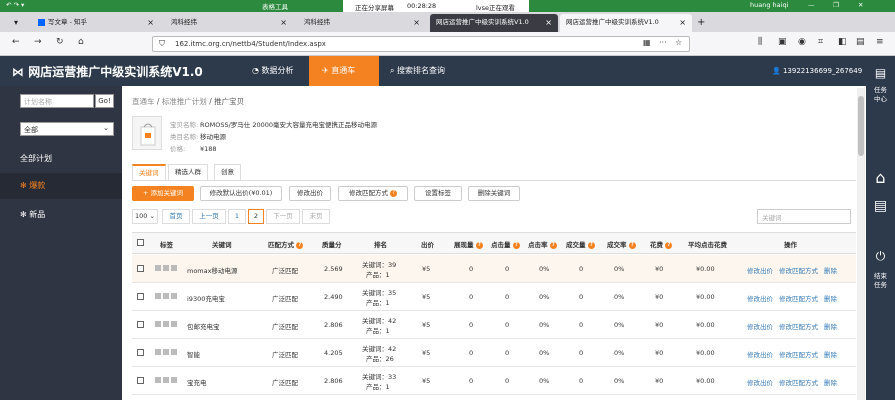 The height and width of the screenshot is (400, 895). What do you see at coordinates (880, 73) in the screenshot?
I see `task-list-icon: ▤` at bounding box center [880, 73].